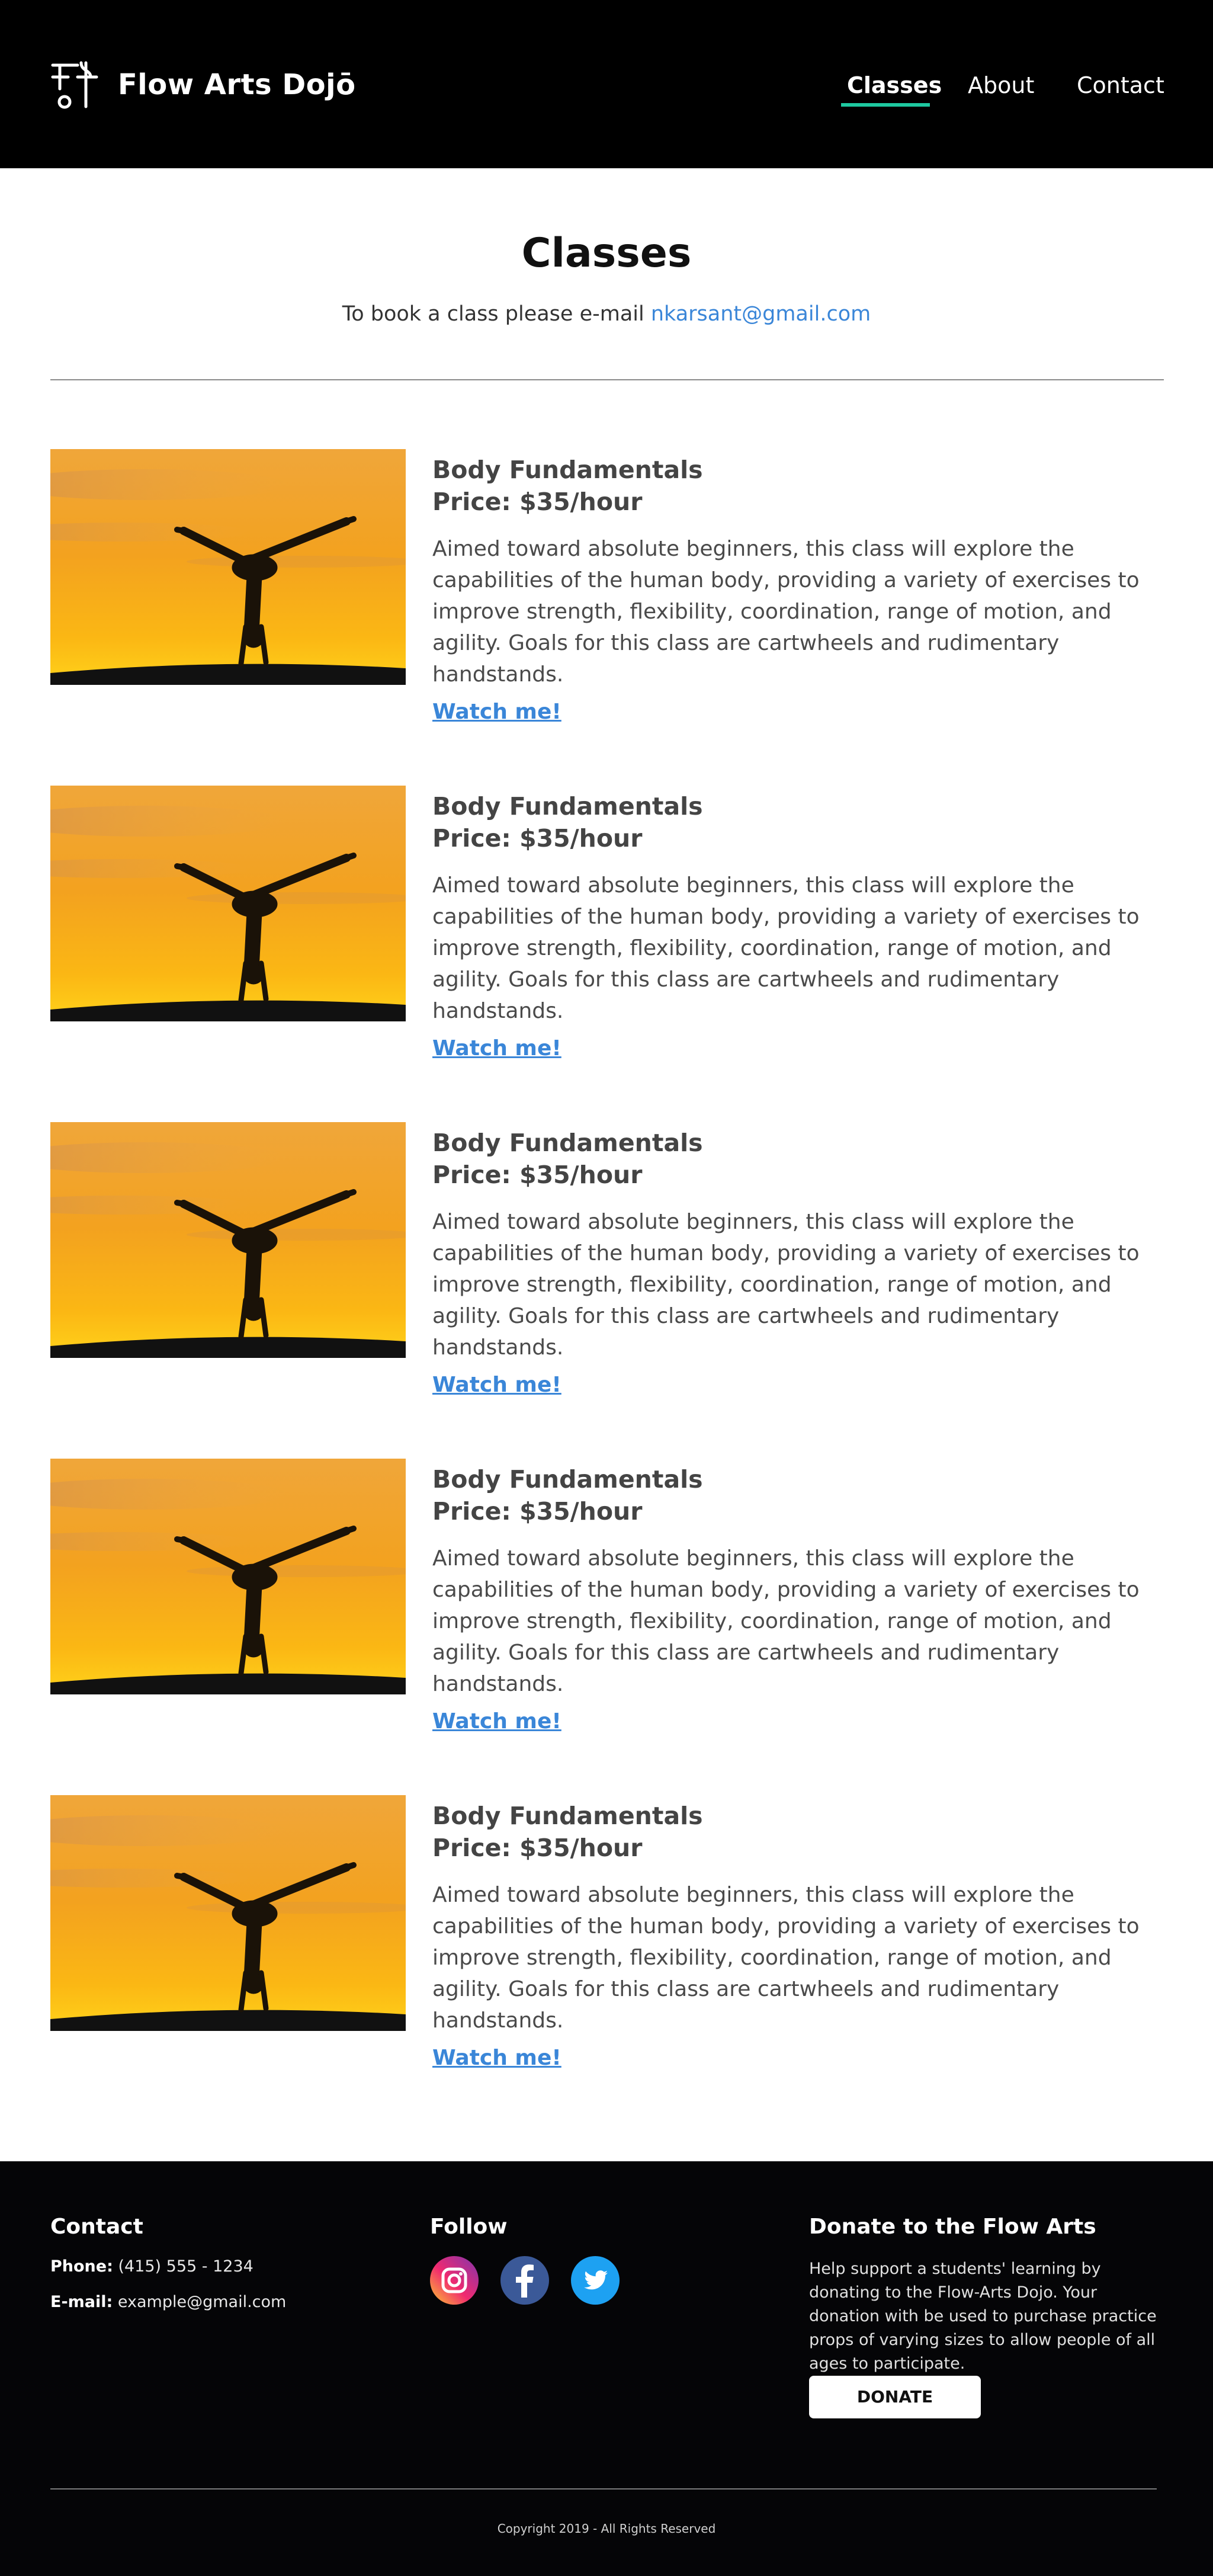 The height and width of the screenshot is (2576, 1213). I want to click on nav-classes: Classes, so click(891, 88).